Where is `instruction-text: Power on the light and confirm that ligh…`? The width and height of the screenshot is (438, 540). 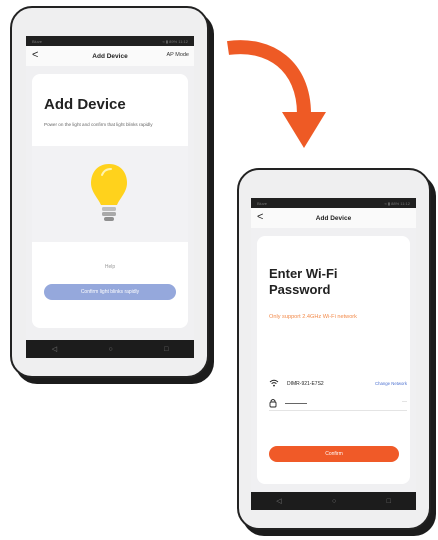 instruction-text: Power on the light and confirm that ligh… is located at coordinates (98, 124).